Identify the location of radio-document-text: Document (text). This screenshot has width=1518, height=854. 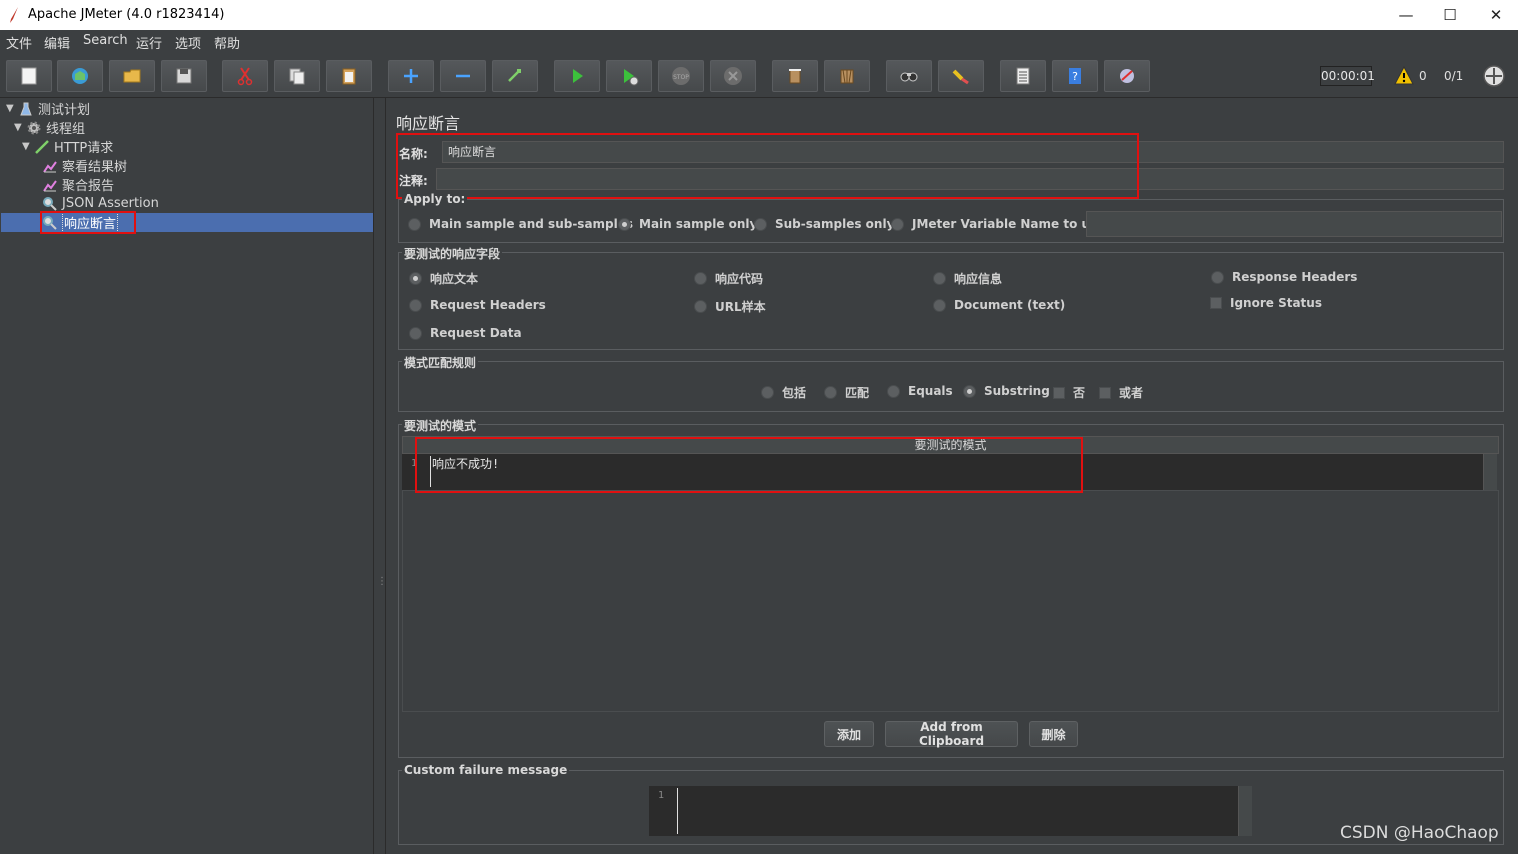
(999, 305).